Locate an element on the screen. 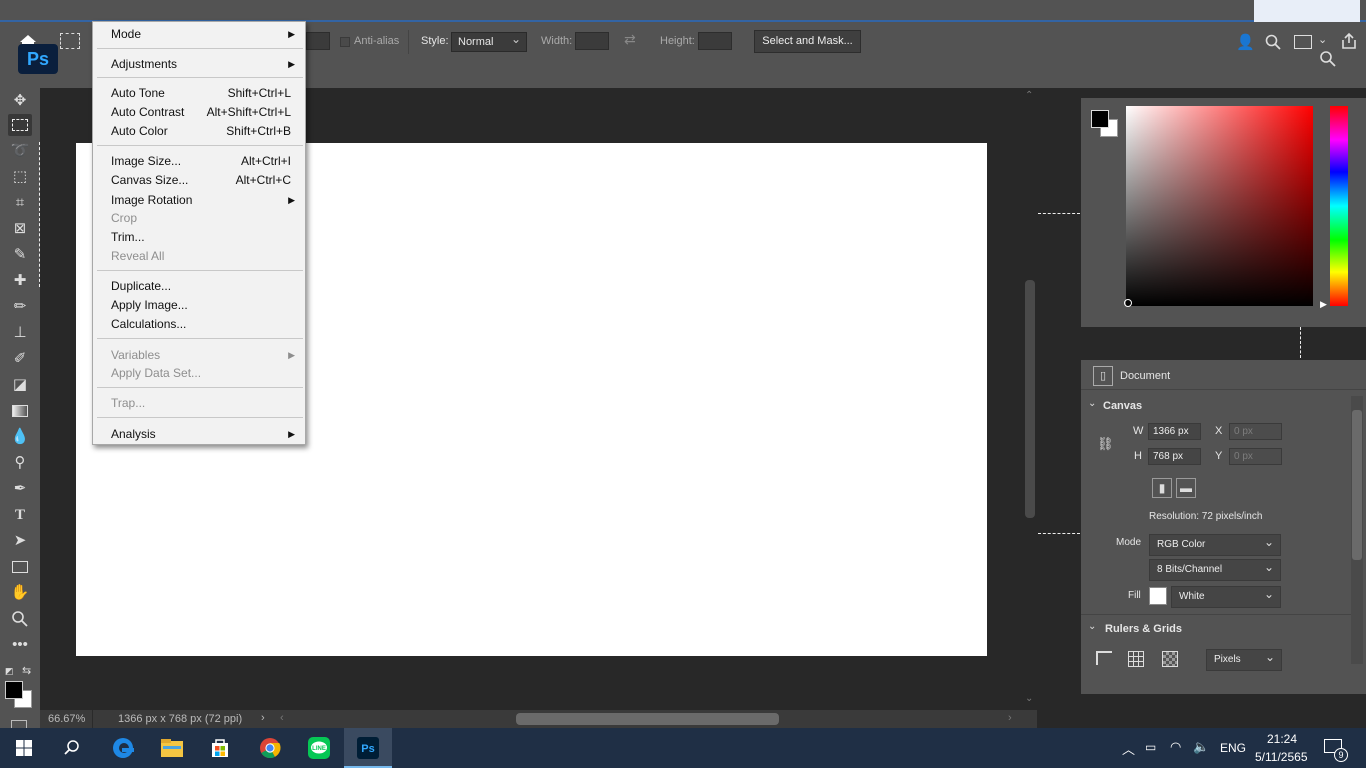 This screenshot has width=1366, height=768. crop-tool-icon: ⌗ is located at coordinates (20, 203).